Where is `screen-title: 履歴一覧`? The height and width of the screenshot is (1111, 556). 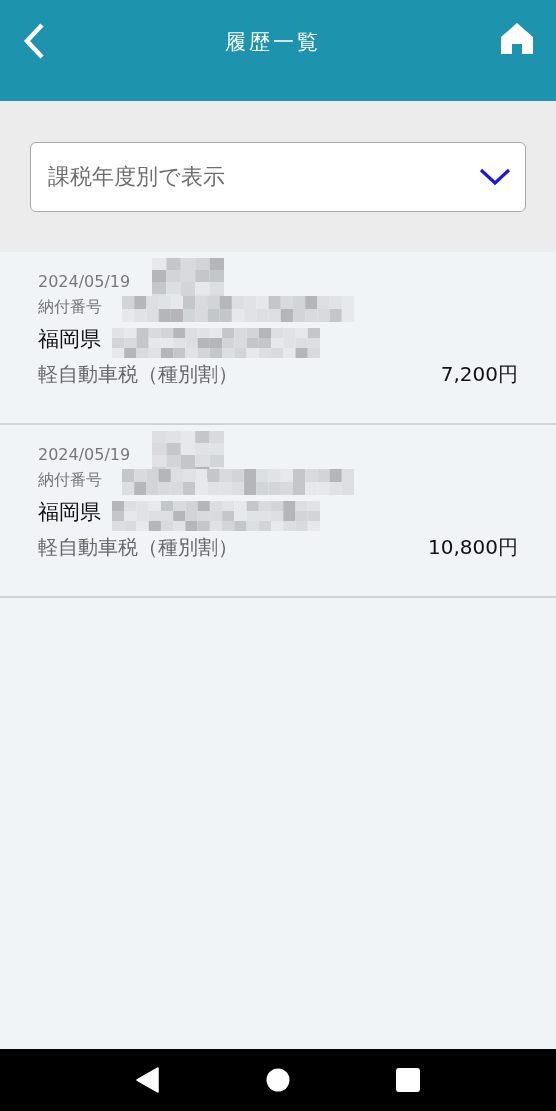 screen-title: 履歴一覧 is located at coordinates (273, 42).